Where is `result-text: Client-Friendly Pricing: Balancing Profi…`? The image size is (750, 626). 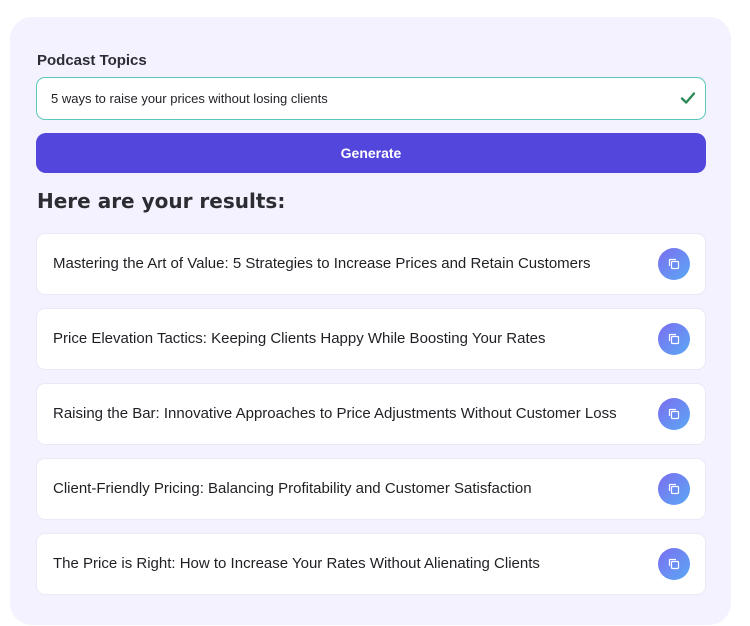
result-text: Client-Friendly Pricing: Balancing Profi… is located at coordinates (292, 488).